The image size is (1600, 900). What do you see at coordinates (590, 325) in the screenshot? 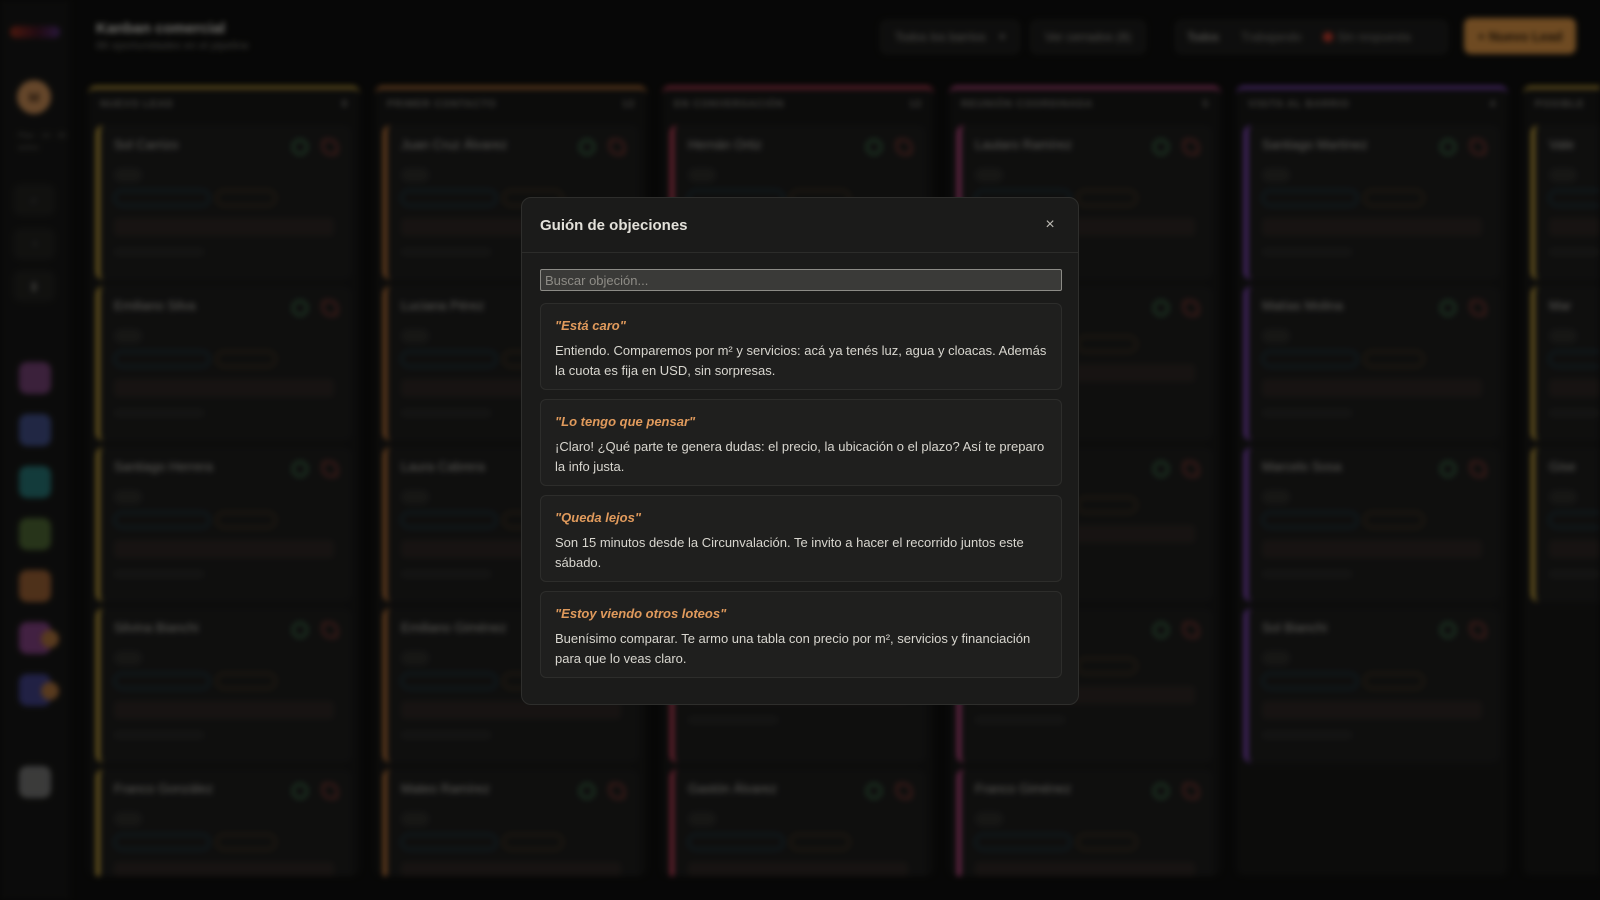
I see `objection-title: "Está caro"` at bounding box center [590, 325].